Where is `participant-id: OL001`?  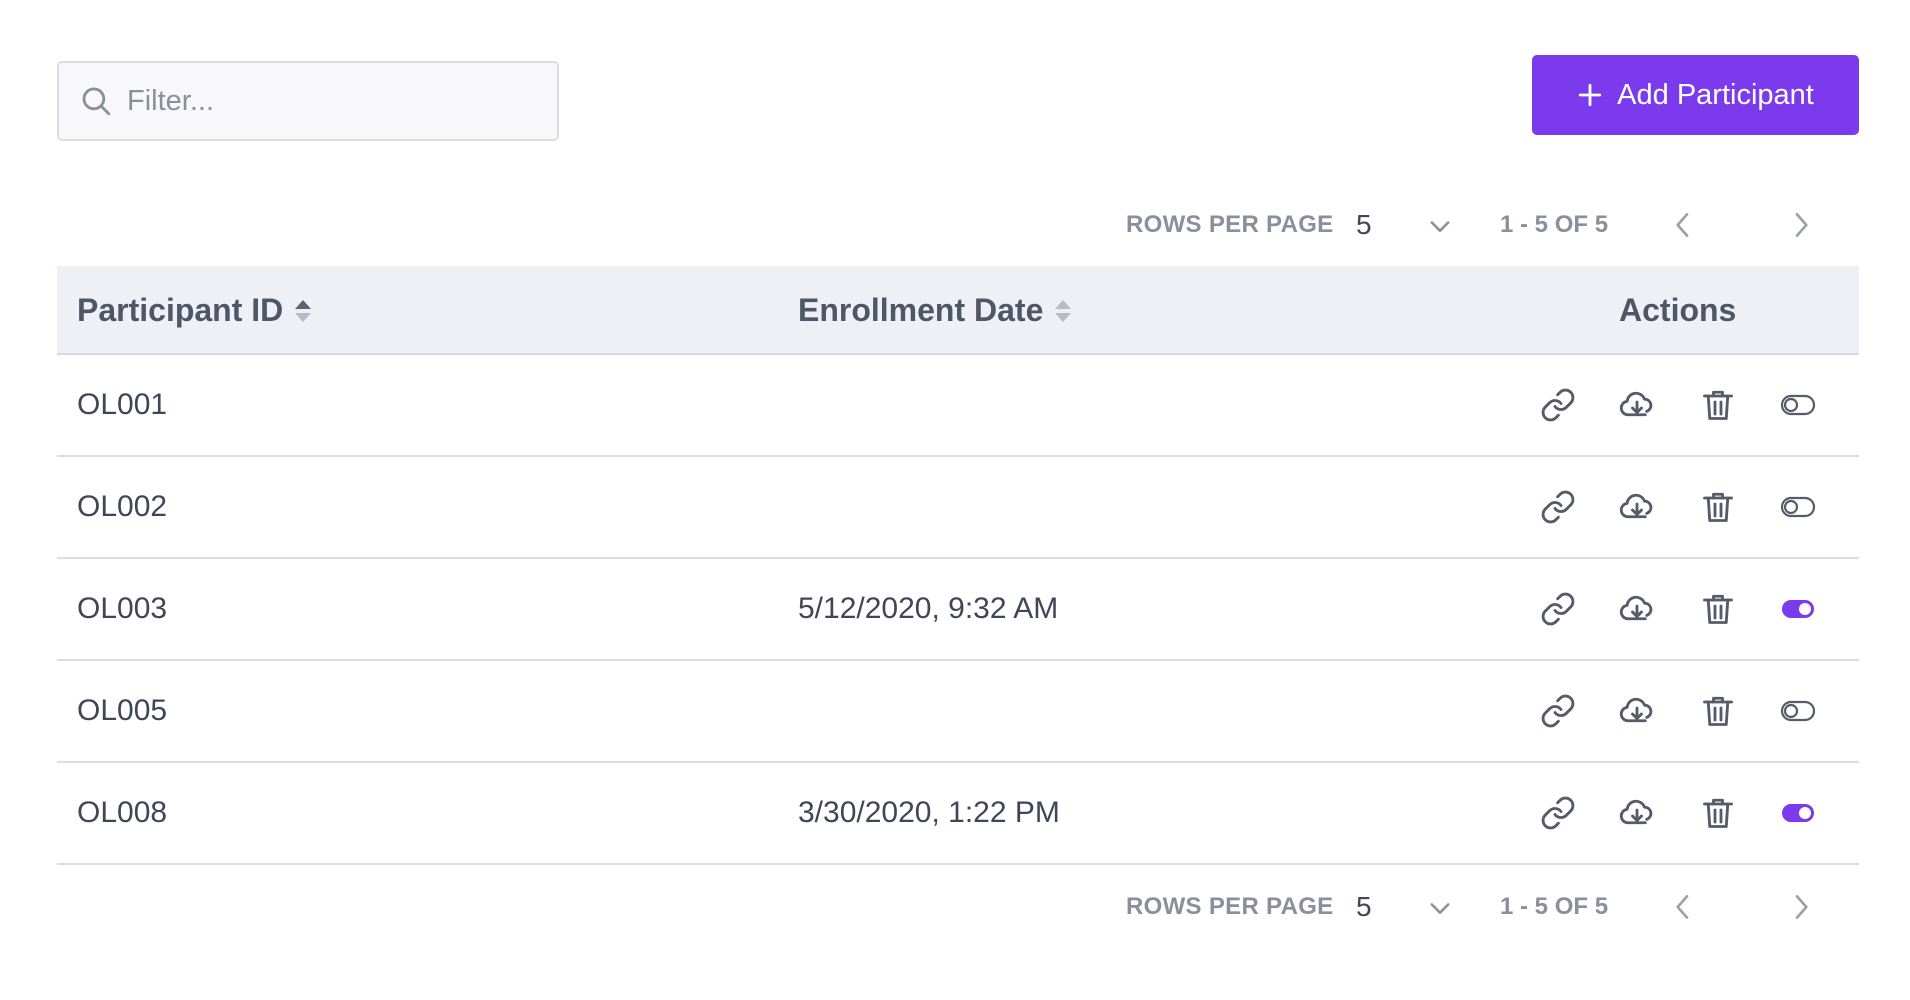
participant-id: OL001 is located at coordinates (122, 404).